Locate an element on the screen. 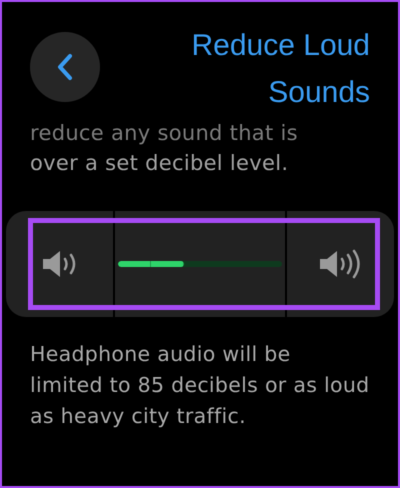 This screenshot has width=400, height=488. description-text: reduce any sound that is is located at coordinates (164, 133).